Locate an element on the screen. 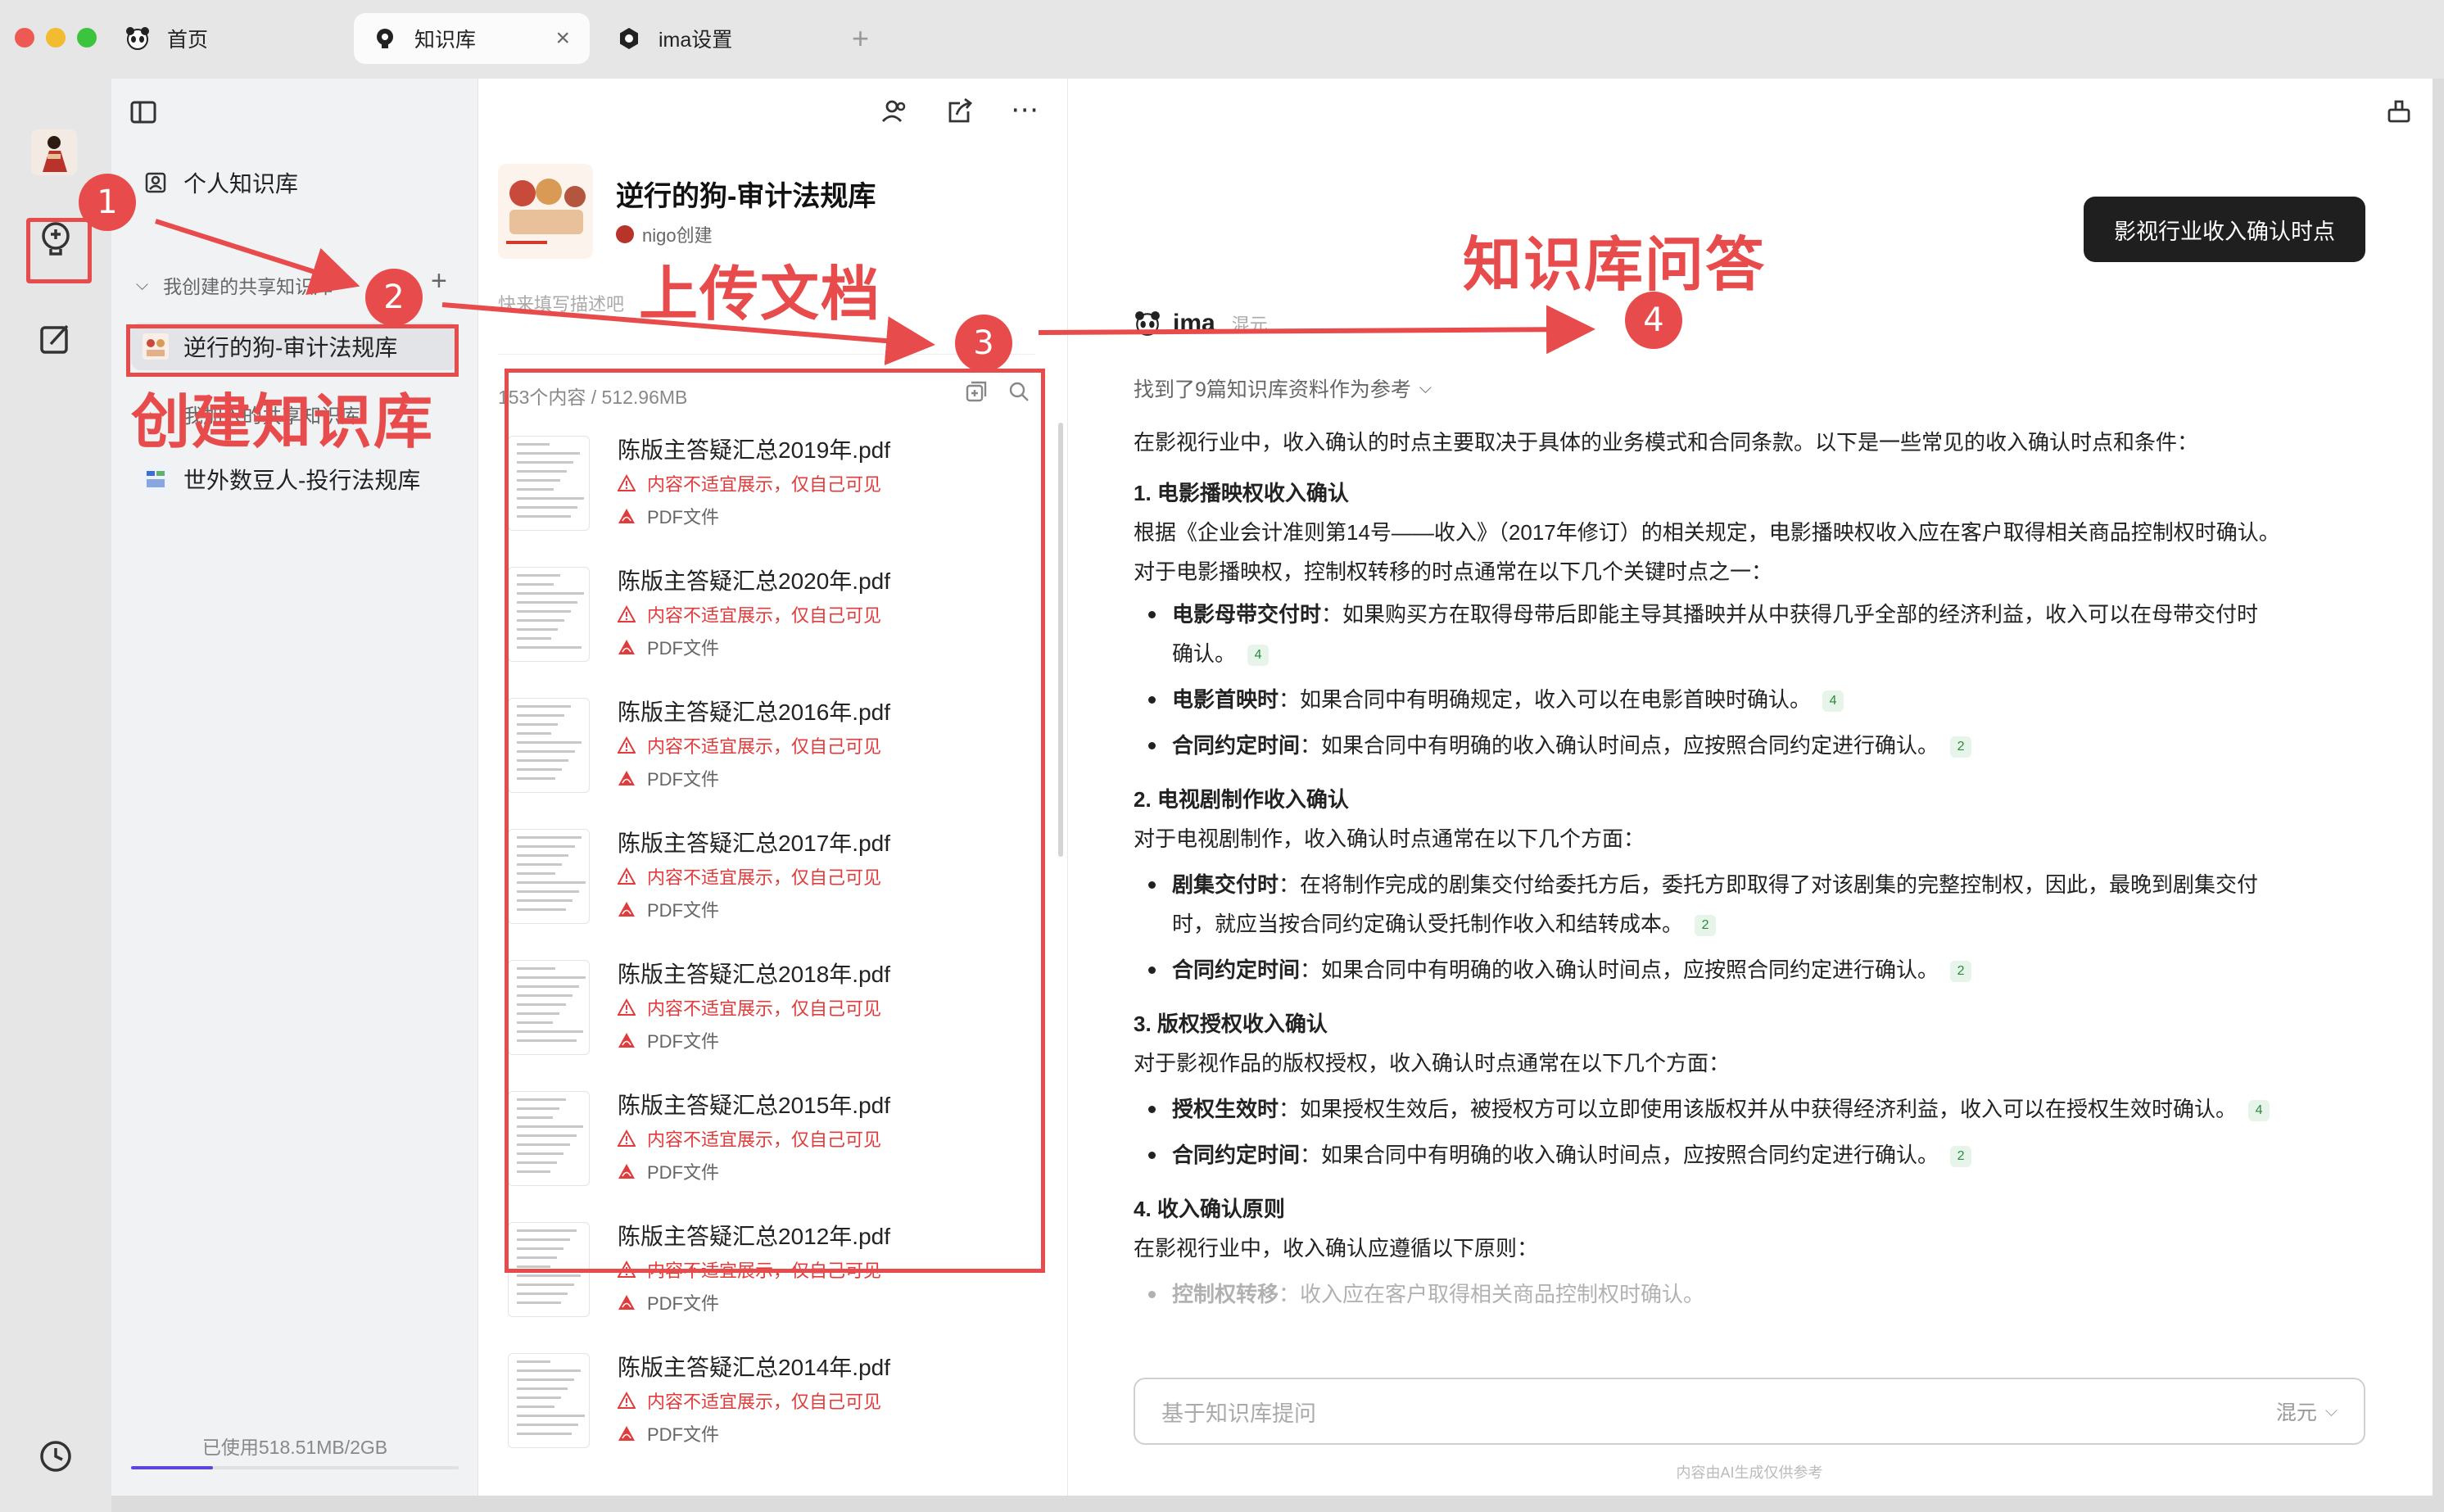 The image size is (2444, 1512). annotation-upload-docs: 上传文档 is located at coordinates (760, 295).